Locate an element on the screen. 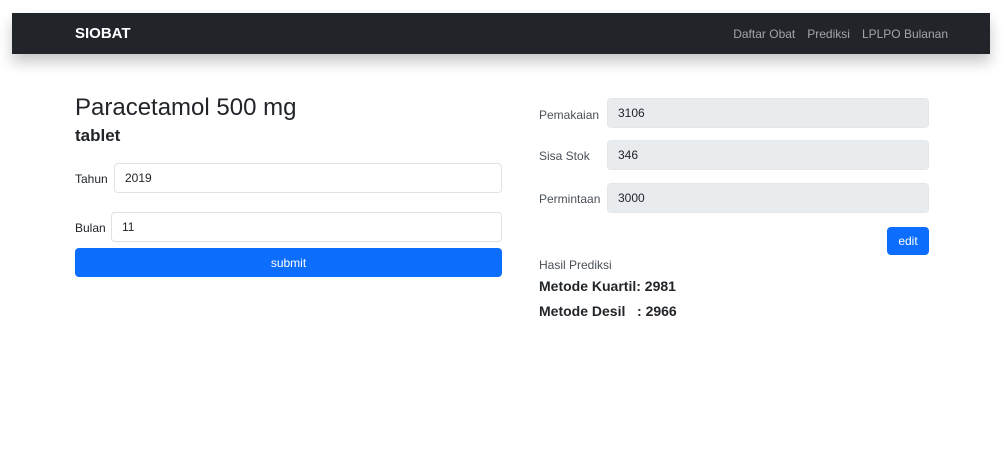  stock-label: Sisa Stok is located at coordinates (564, 156).